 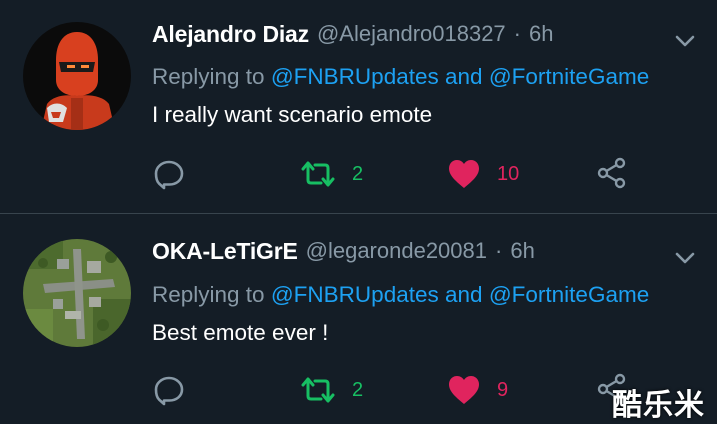 What do you see at coordinates (396, 251) in the screenshot?
I see `user-handle: @legaronde20081` at bounding box center [396, 251].